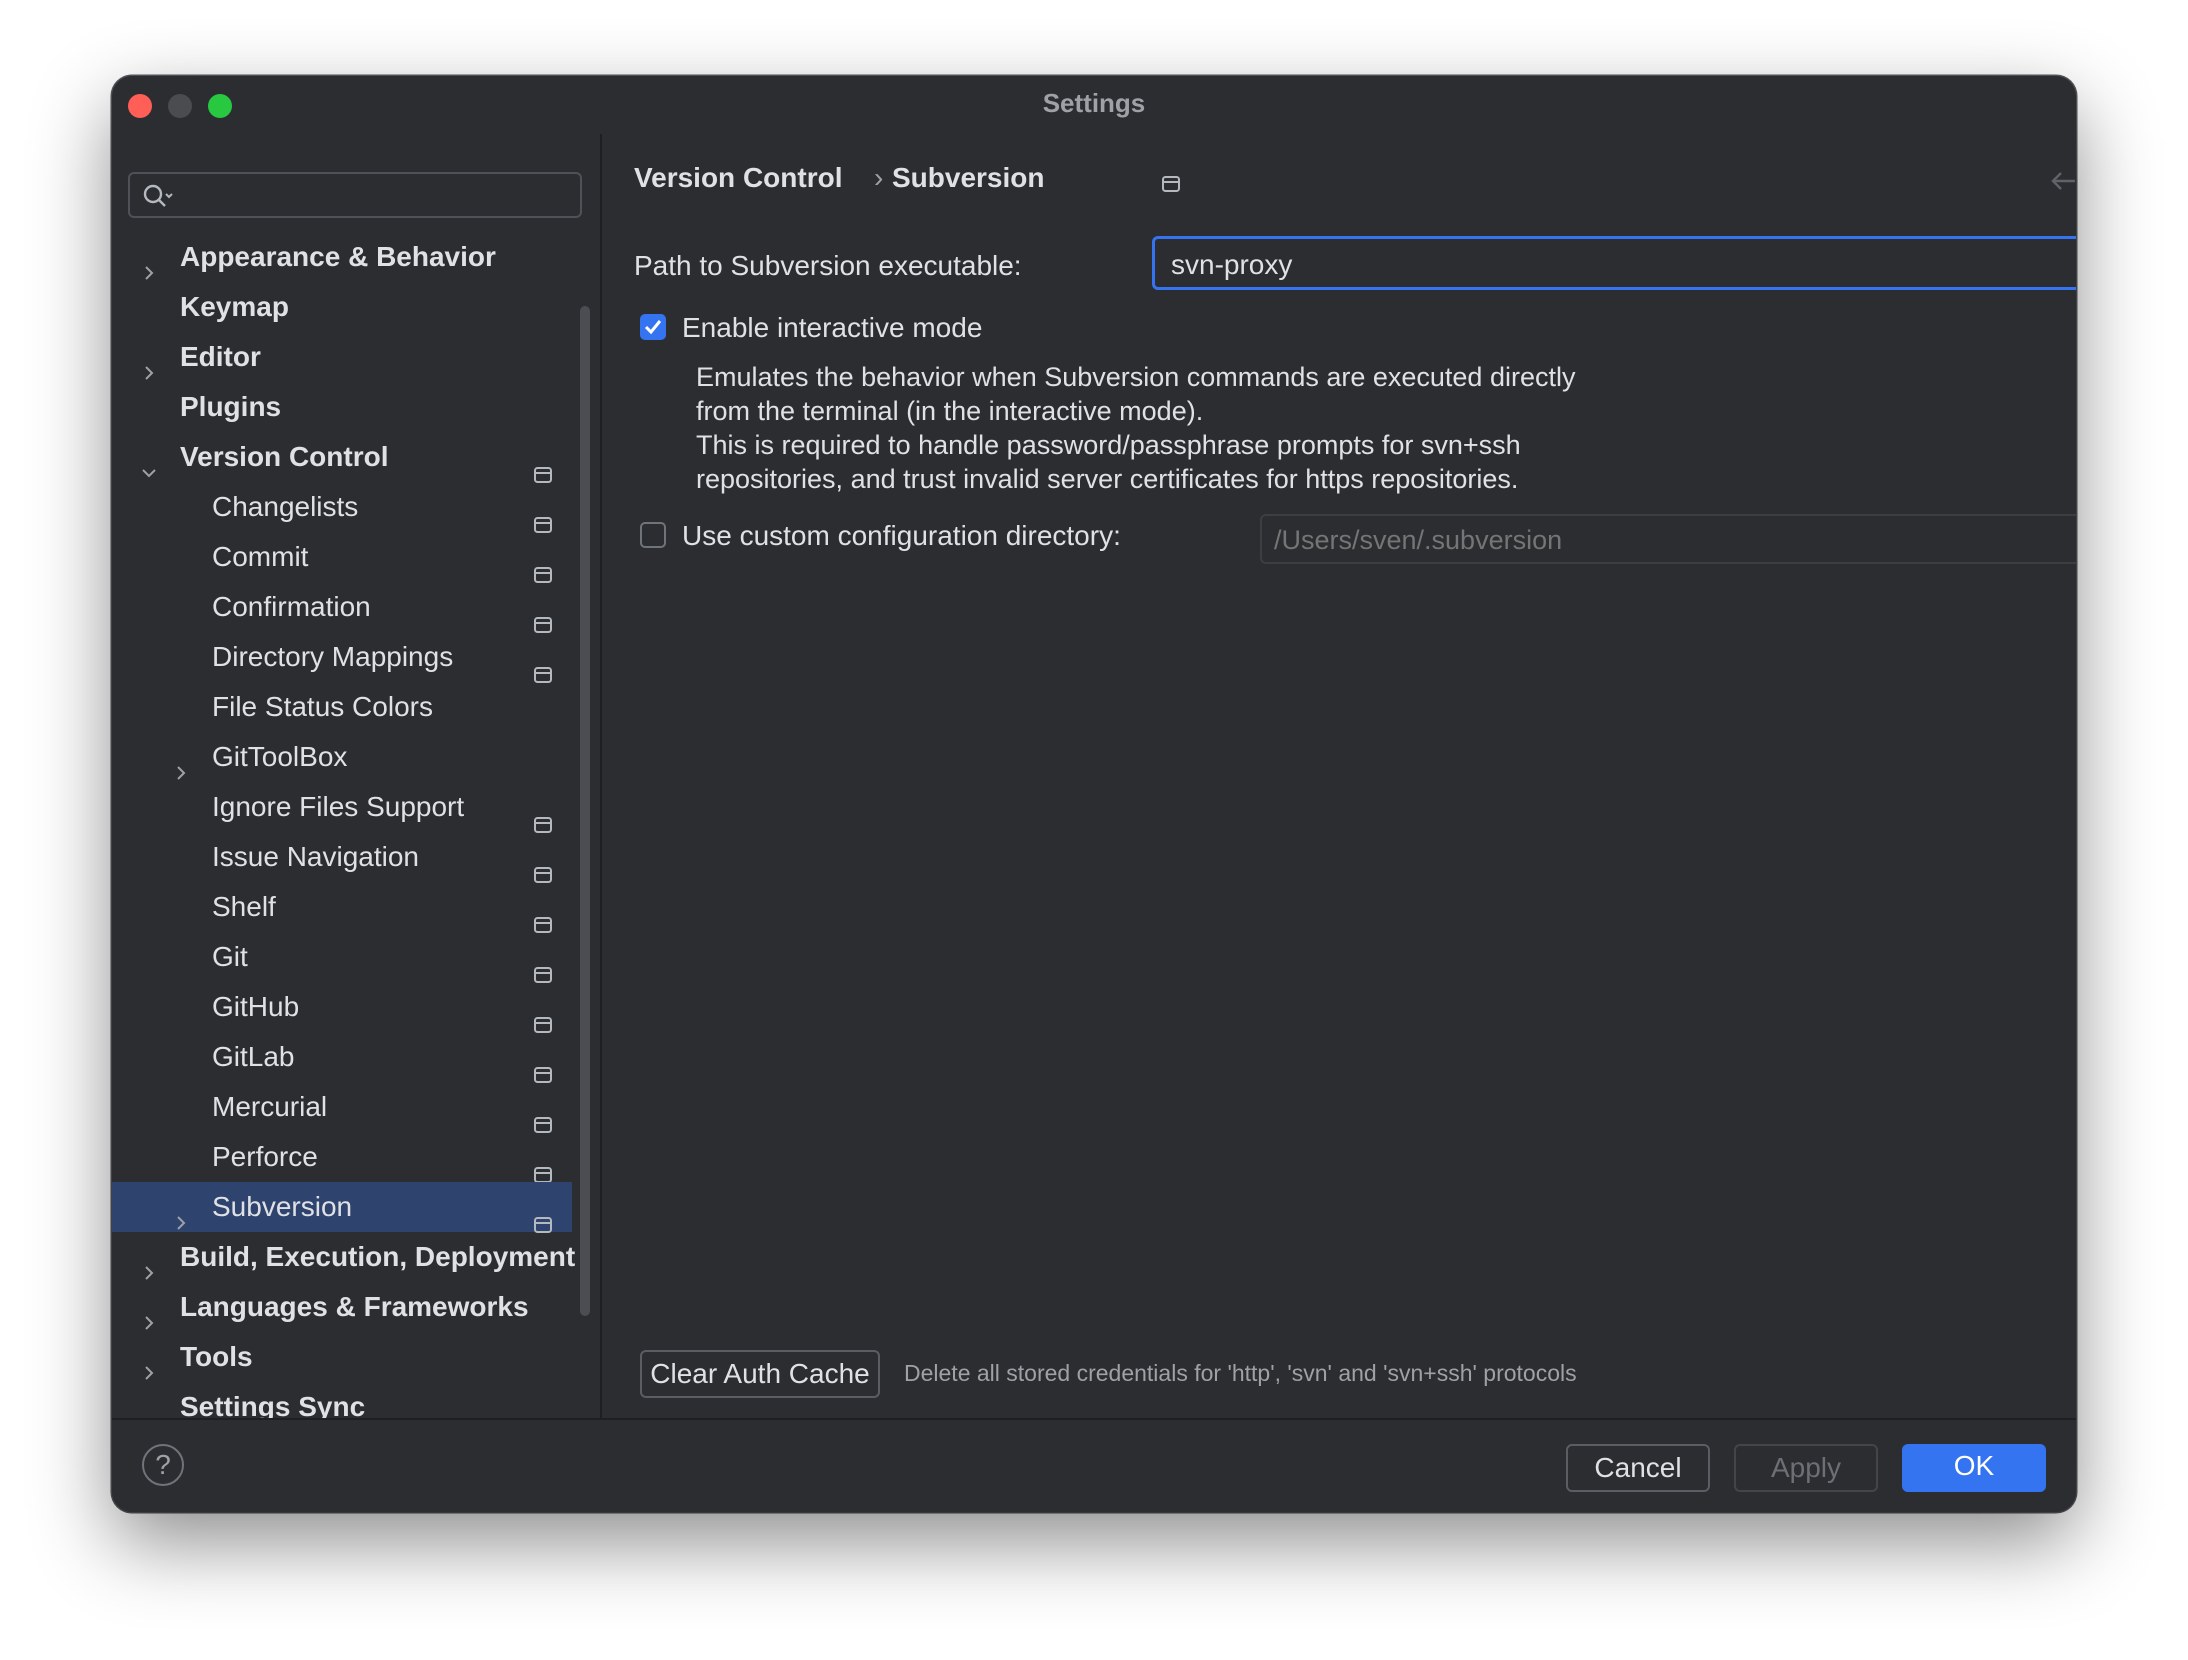 This screenshot has width=2188, height=1660. I want to click on sidebar-item-perforce: Perforce, so click(342, 1157).